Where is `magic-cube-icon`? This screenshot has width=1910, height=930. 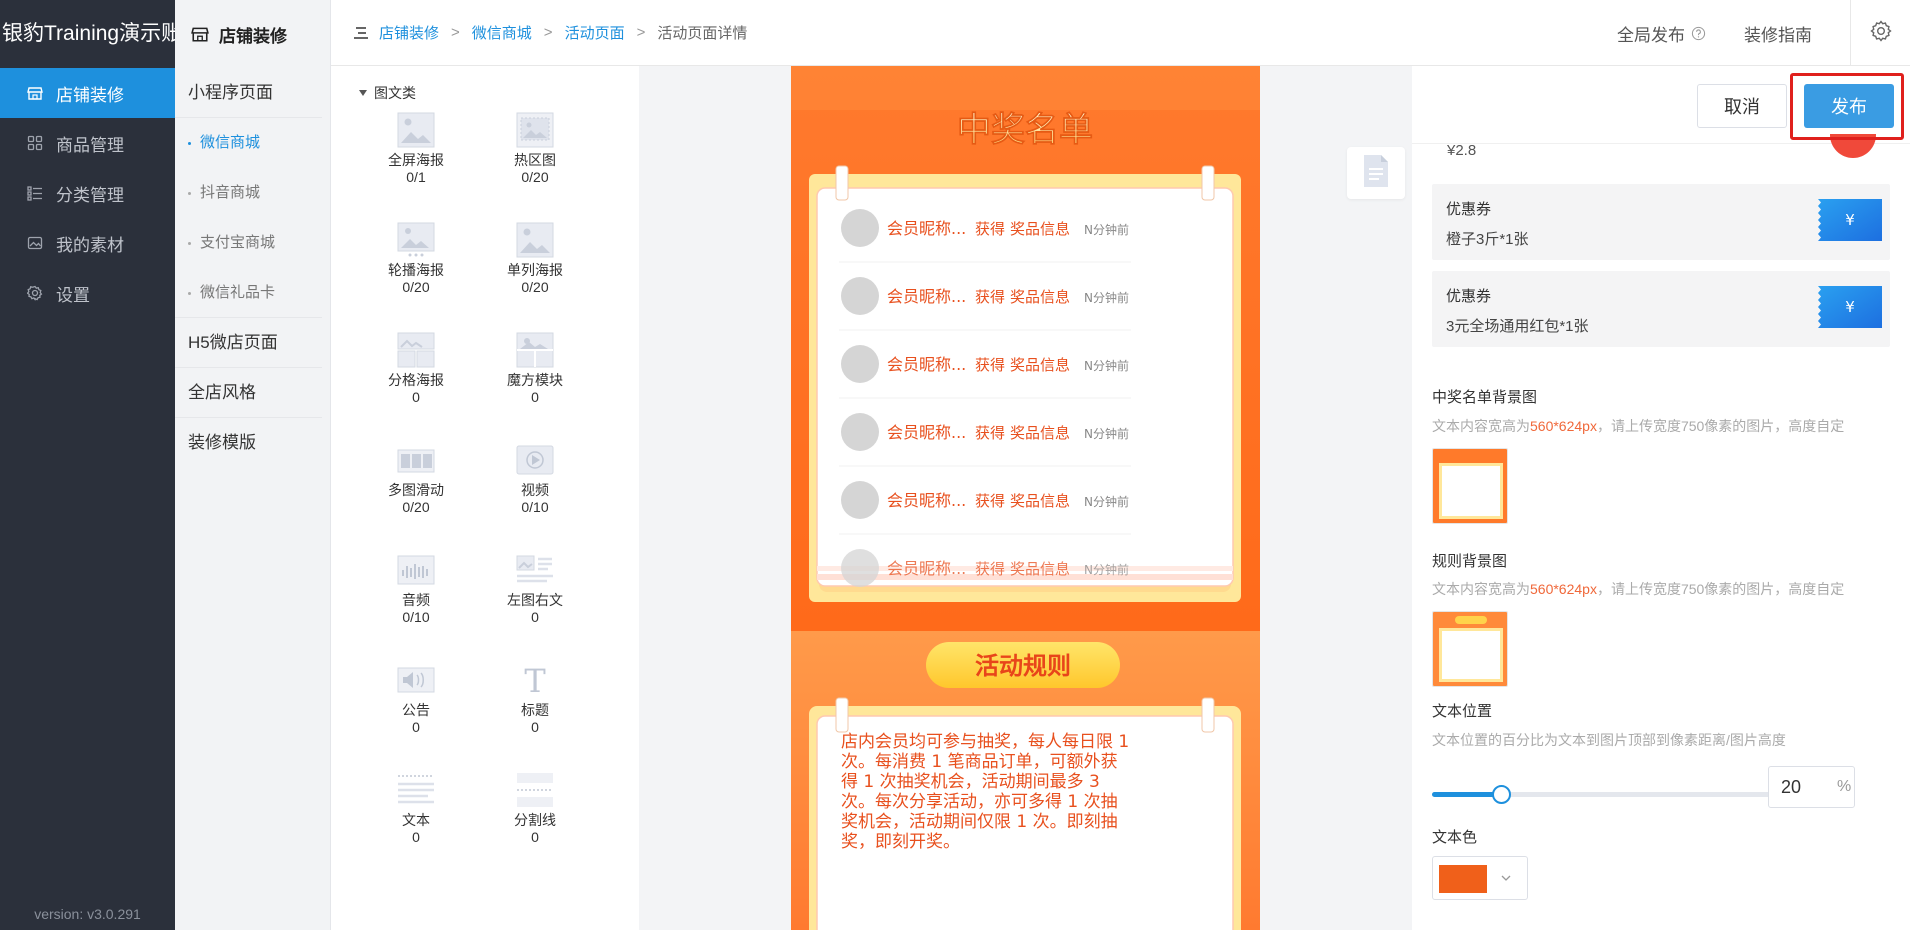 magic-cube-icon is located at coordinates (535, 350).